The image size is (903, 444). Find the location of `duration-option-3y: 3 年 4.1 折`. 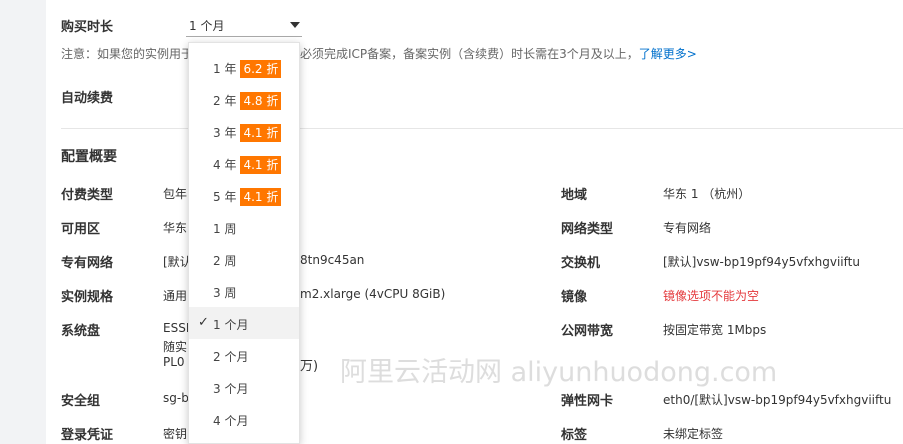

duration-option-3y: 3 年 4.1 折 is located at coordinates (244, 131).